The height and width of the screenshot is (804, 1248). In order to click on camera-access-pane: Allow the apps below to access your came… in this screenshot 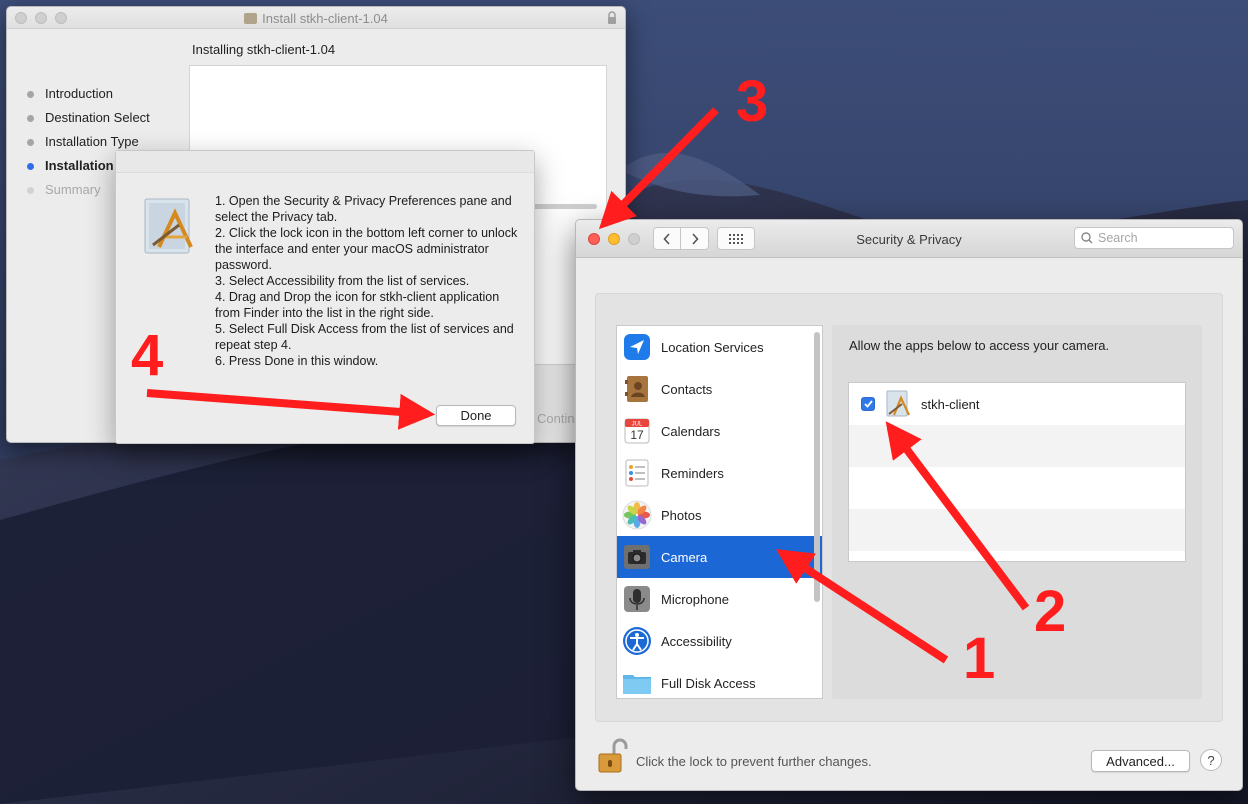, I will do `click(1017, 512)`.